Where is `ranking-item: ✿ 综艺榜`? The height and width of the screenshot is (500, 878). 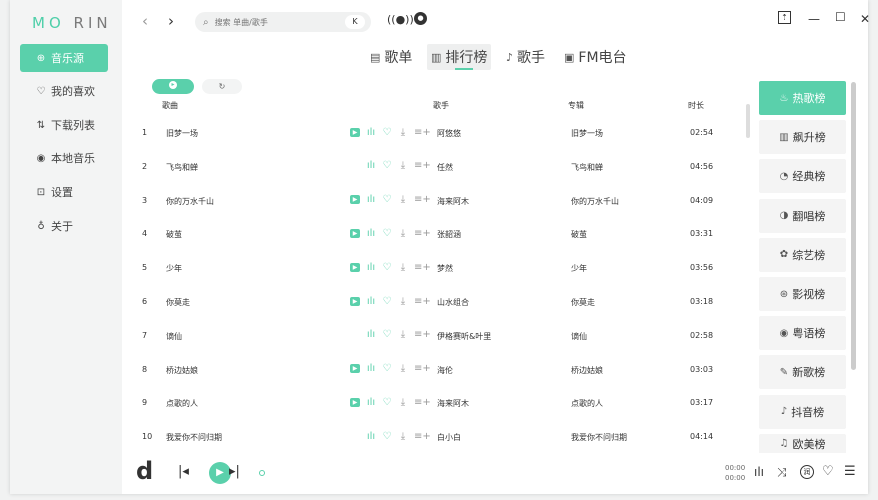 ranking-item: ✿ 综艺榜 is located at coordinates (802, 254).